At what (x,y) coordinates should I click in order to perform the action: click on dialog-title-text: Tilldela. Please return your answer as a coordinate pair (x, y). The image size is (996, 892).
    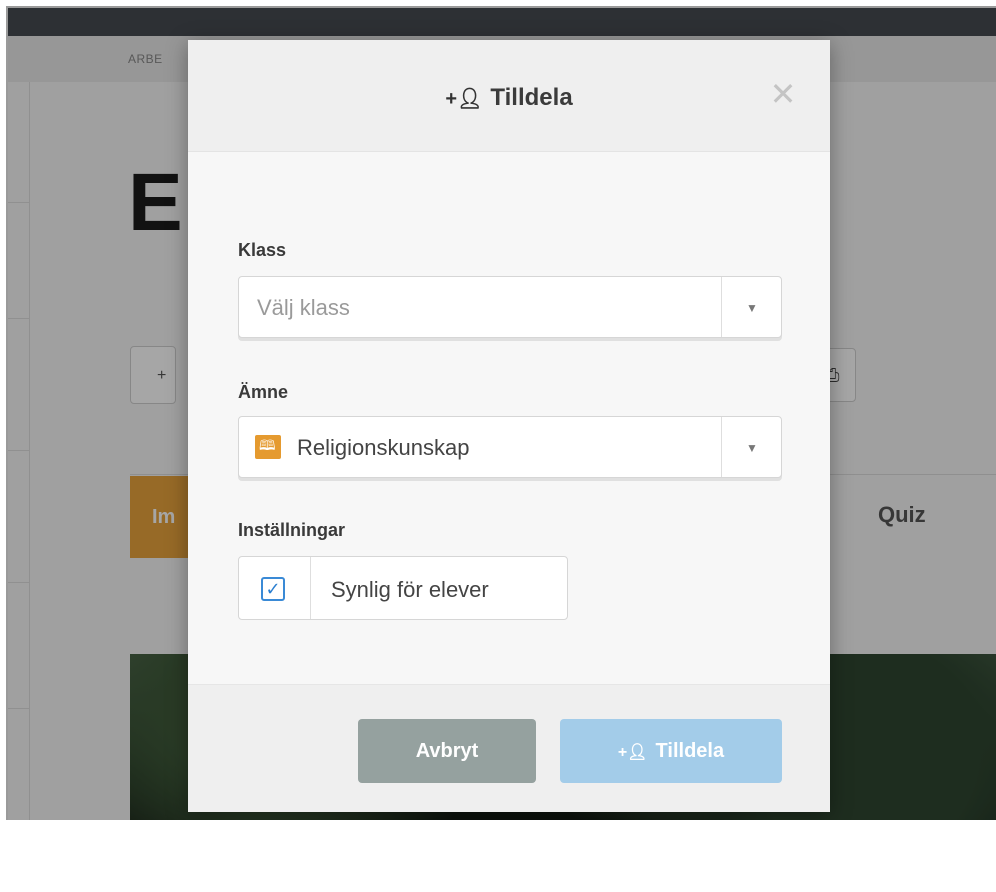
    Looking at the image, I should click on (531, 97).